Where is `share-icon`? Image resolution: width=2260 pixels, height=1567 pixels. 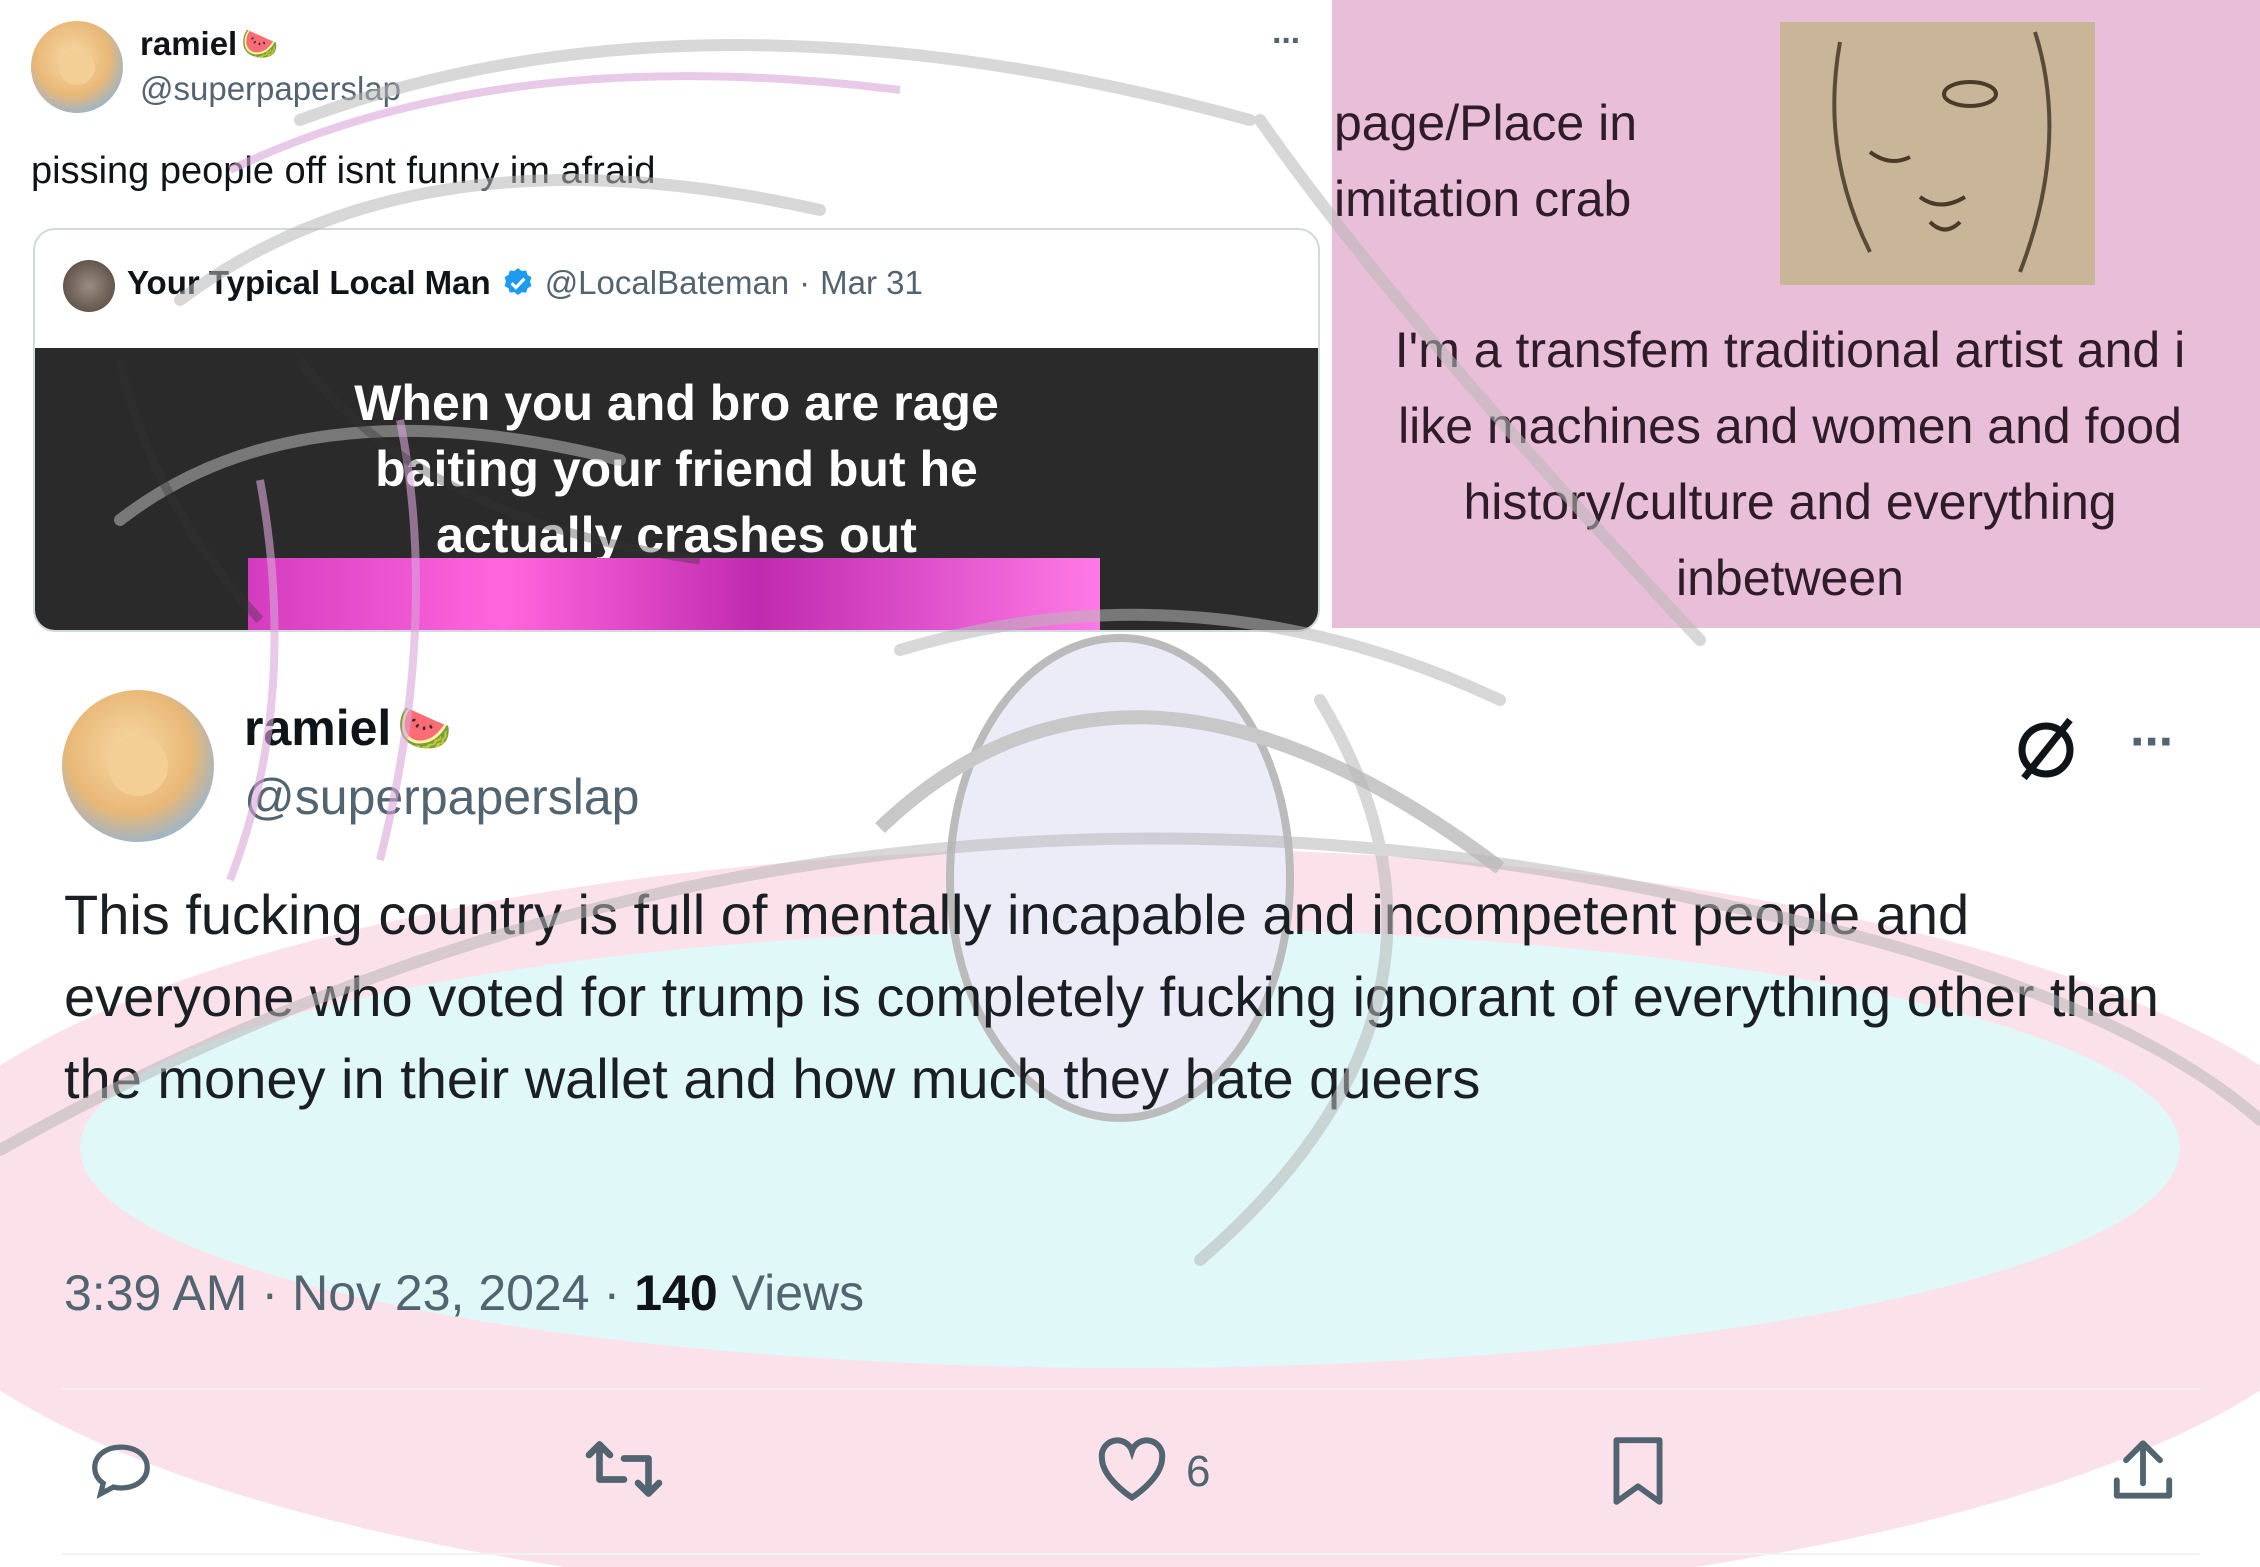
share-icon is located at coordinates (2143, 1473).